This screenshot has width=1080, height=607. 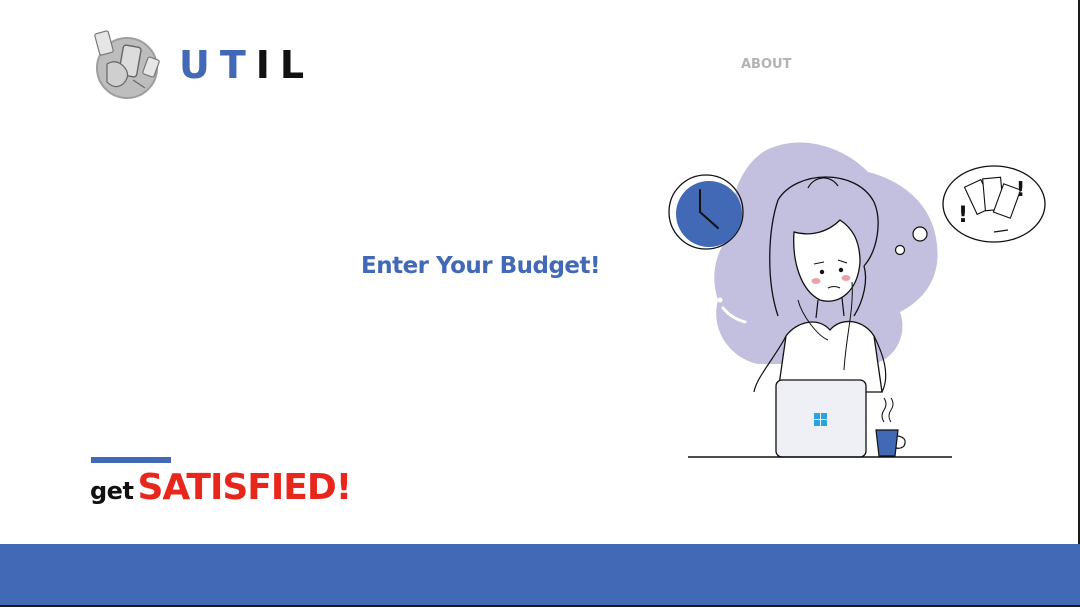 What do you see at coordinates (540, 574) in the screenshot?
I see `footer-bar` at bounding box center [540, 574].